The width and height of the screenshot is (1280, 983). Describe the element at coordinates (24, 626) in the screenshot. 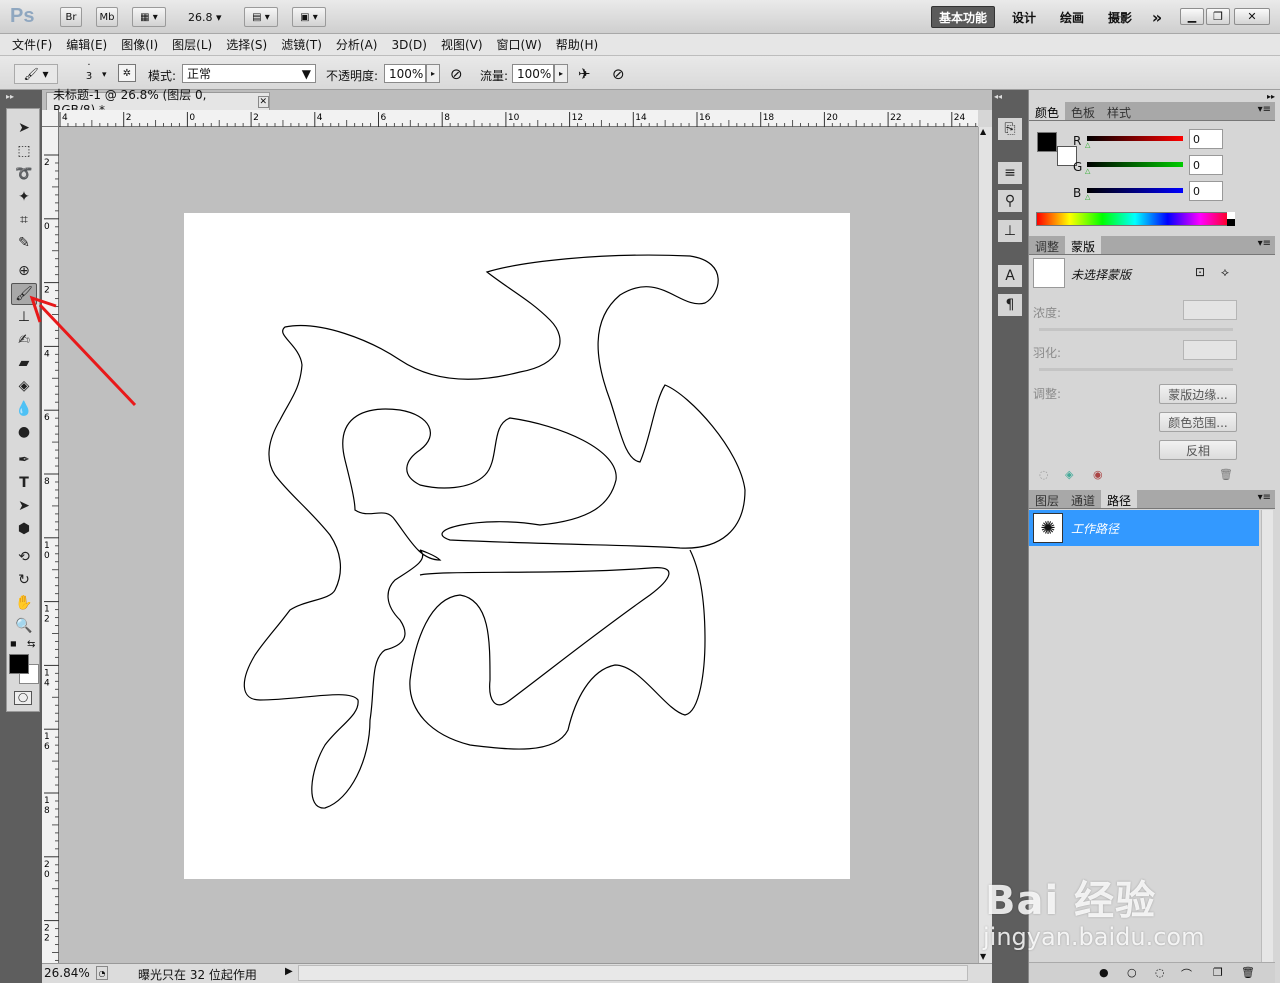

I see `zoom-tool-icon: 🔍` at that location.